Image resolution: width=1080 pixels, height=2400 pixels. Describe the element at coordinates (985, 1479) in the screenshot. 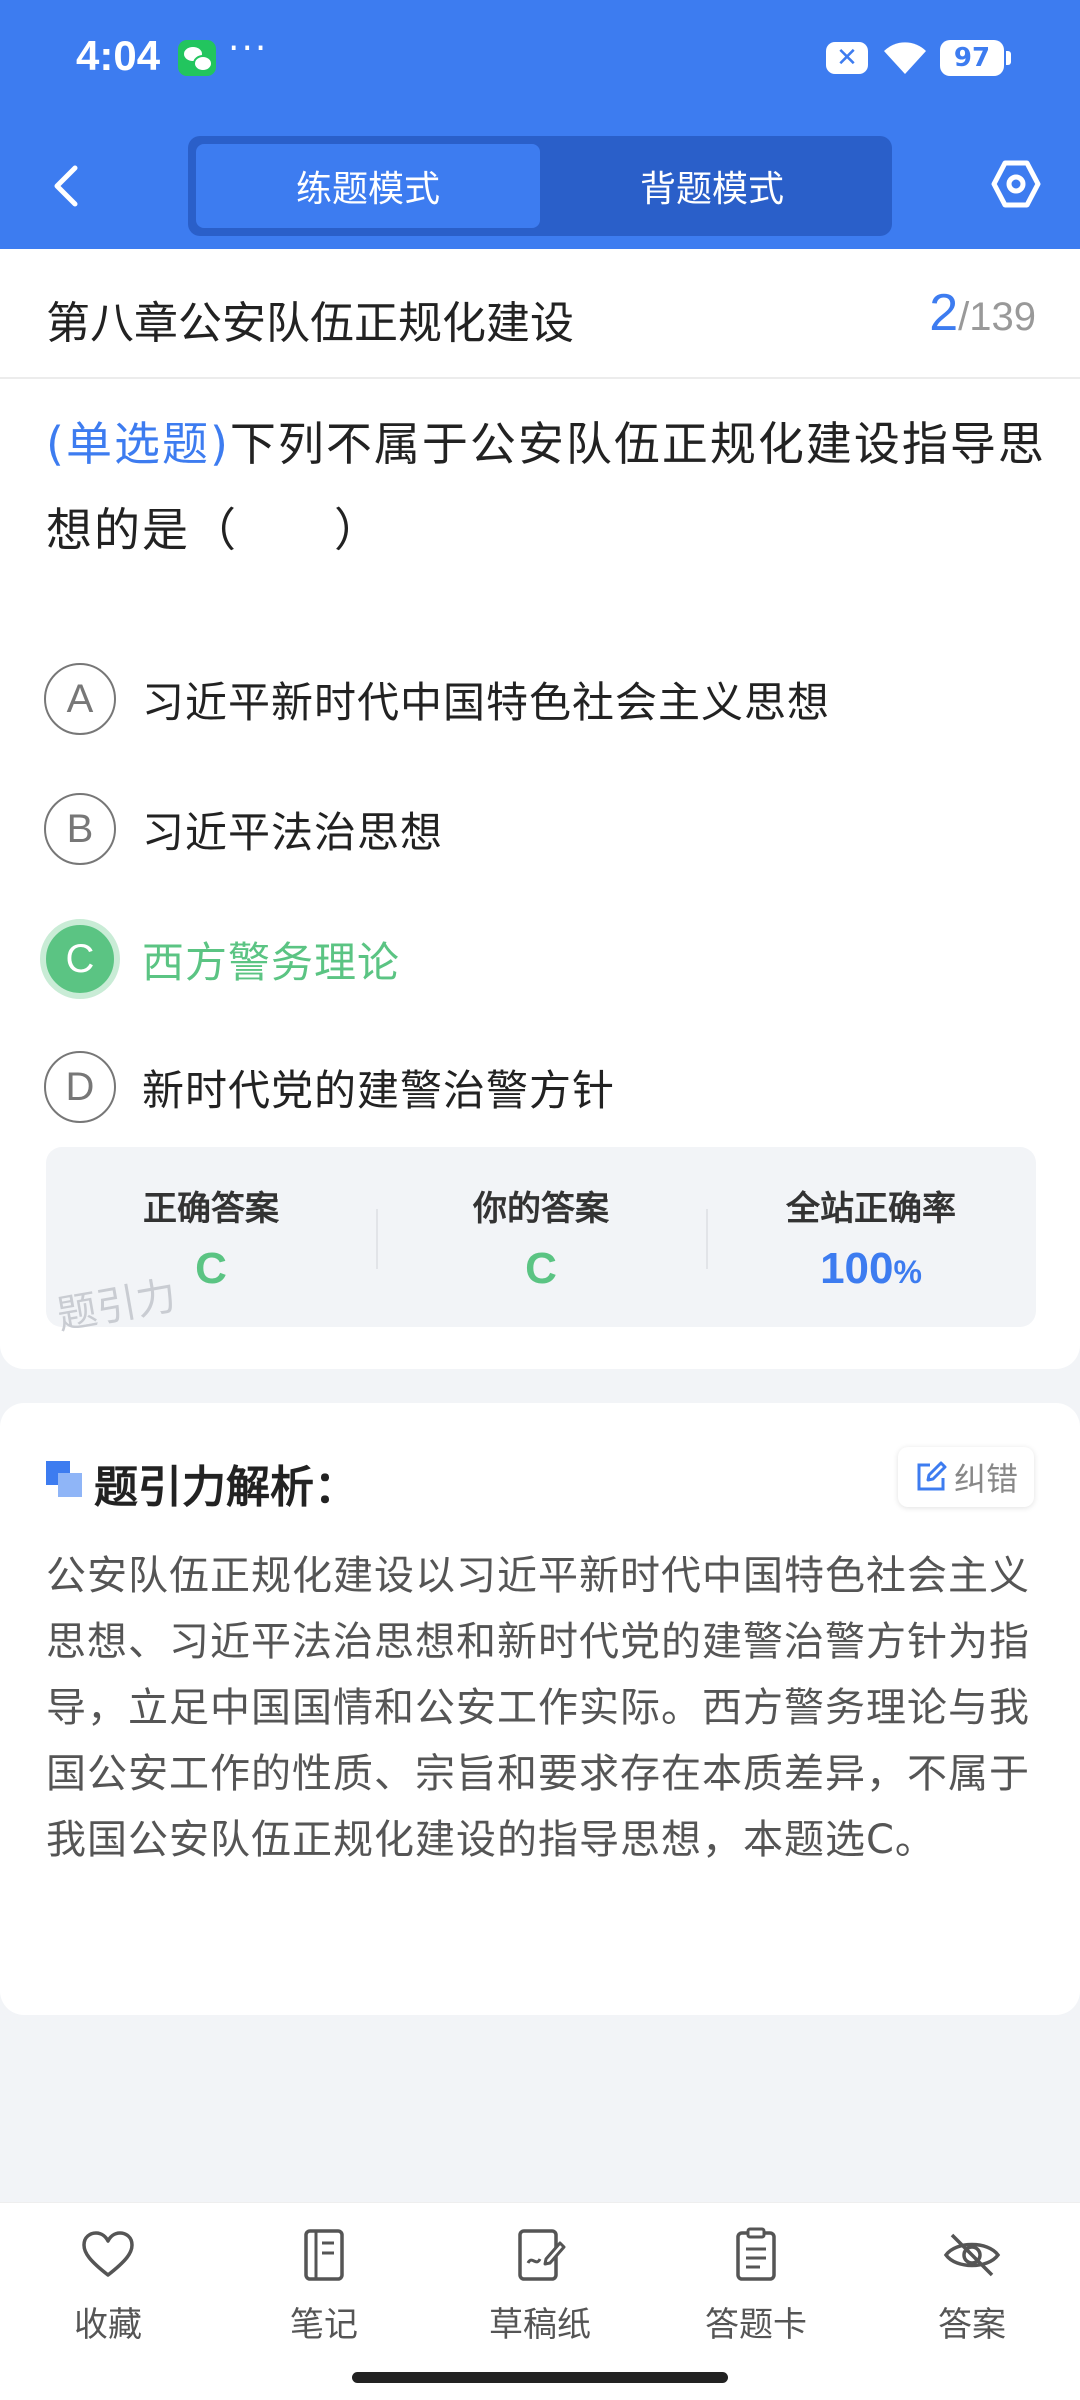

I see `report-error-label: 纠错` at that location.